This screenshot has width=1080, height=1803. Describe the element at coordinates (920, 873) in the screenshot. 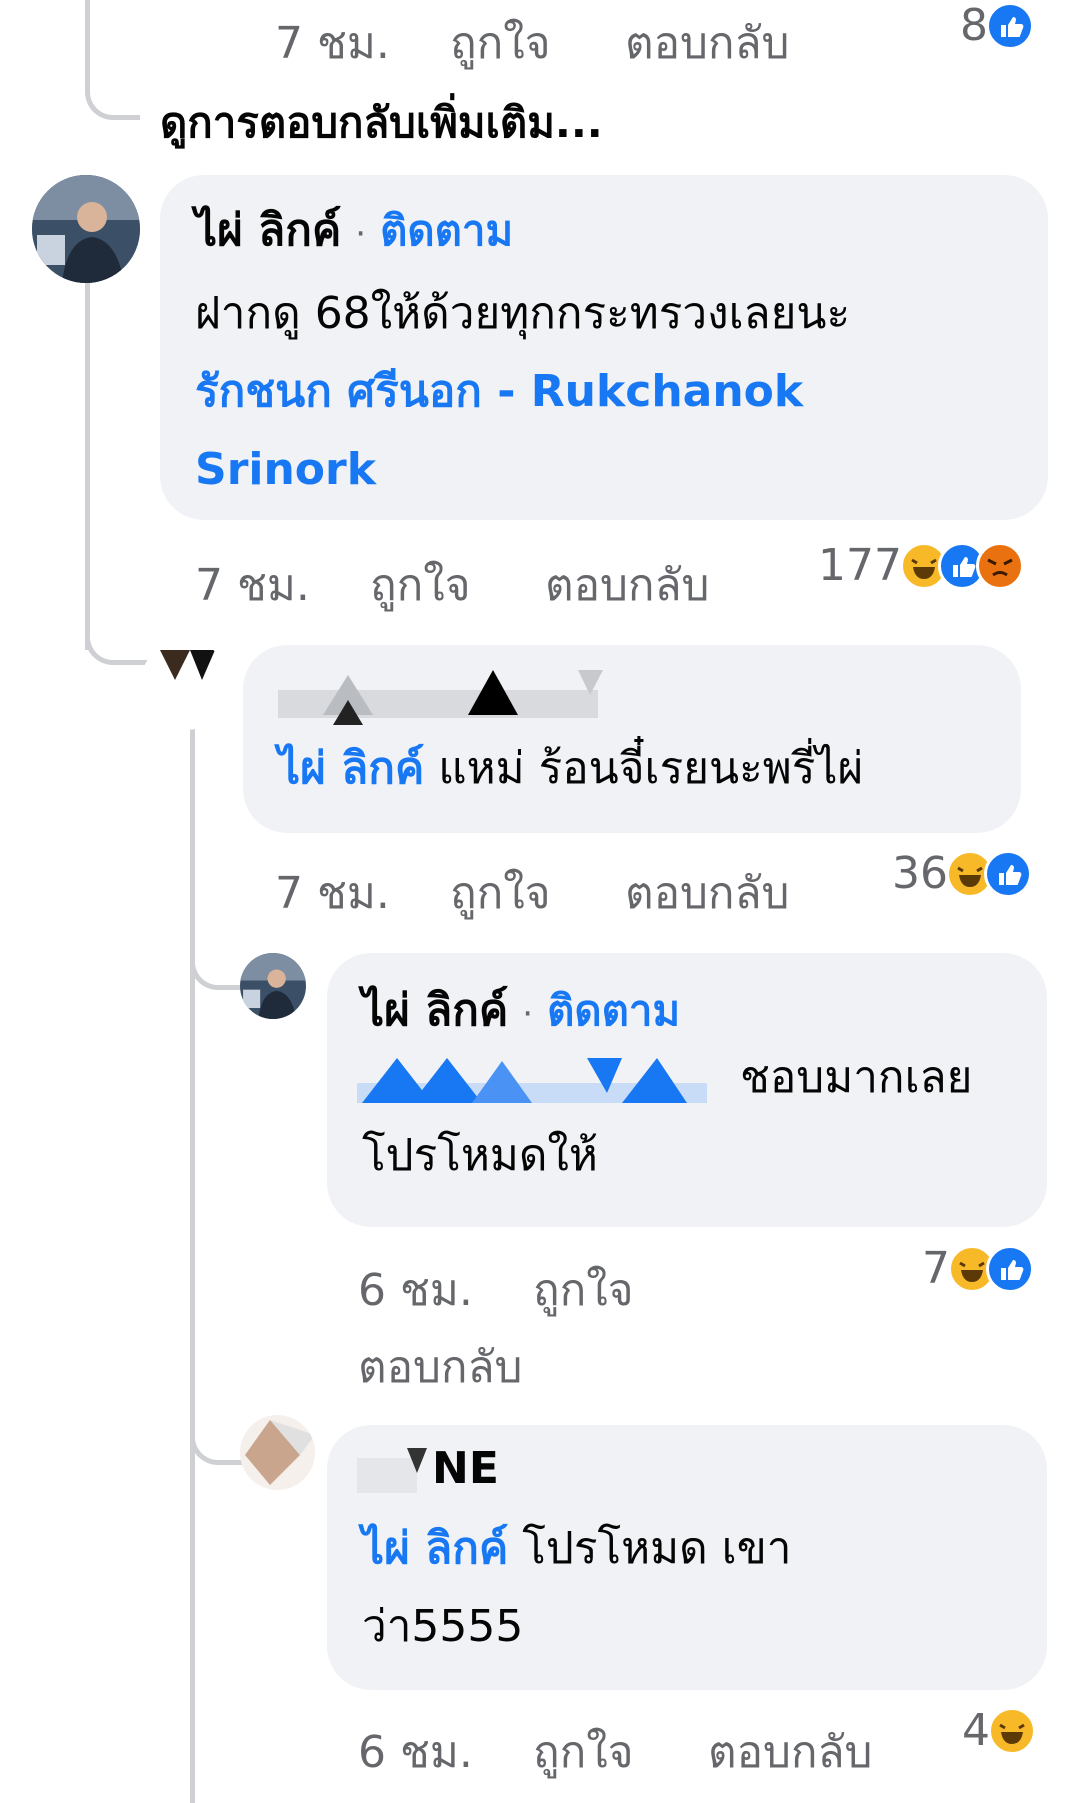

I see `reaction-count: 36` at that location.